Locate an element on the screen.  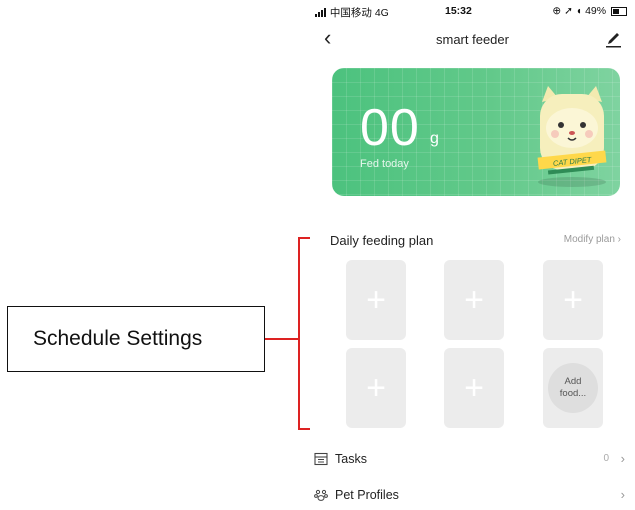
feeding-slot-1: + is located at coordinates (376, 300).